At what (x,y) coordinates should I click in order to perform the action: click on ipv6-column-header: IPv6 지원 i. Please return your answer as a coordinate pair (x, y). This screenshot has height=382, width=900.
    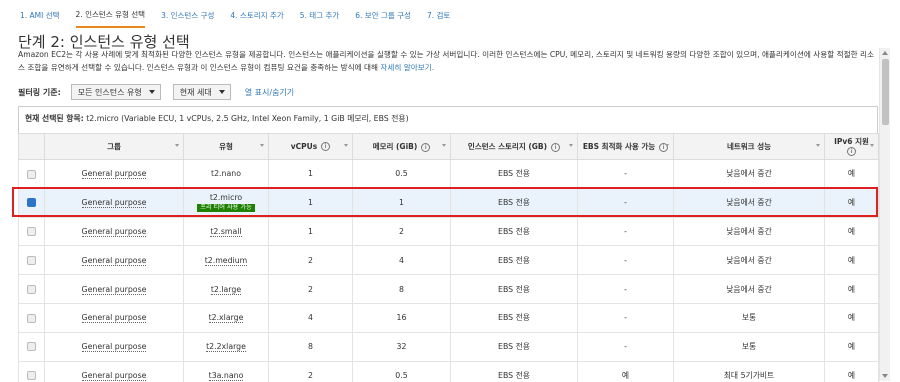
    Looking at the image, I should click on (851, 146).